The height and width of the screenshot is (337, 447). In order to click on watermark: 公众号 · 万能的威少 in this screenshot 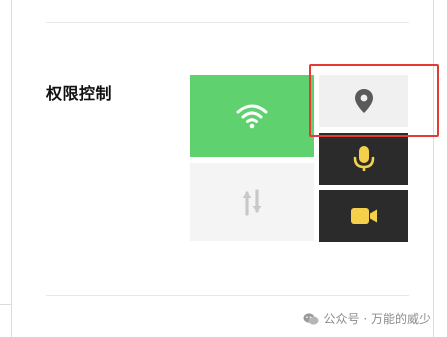, I will do `click(367, 318)`.